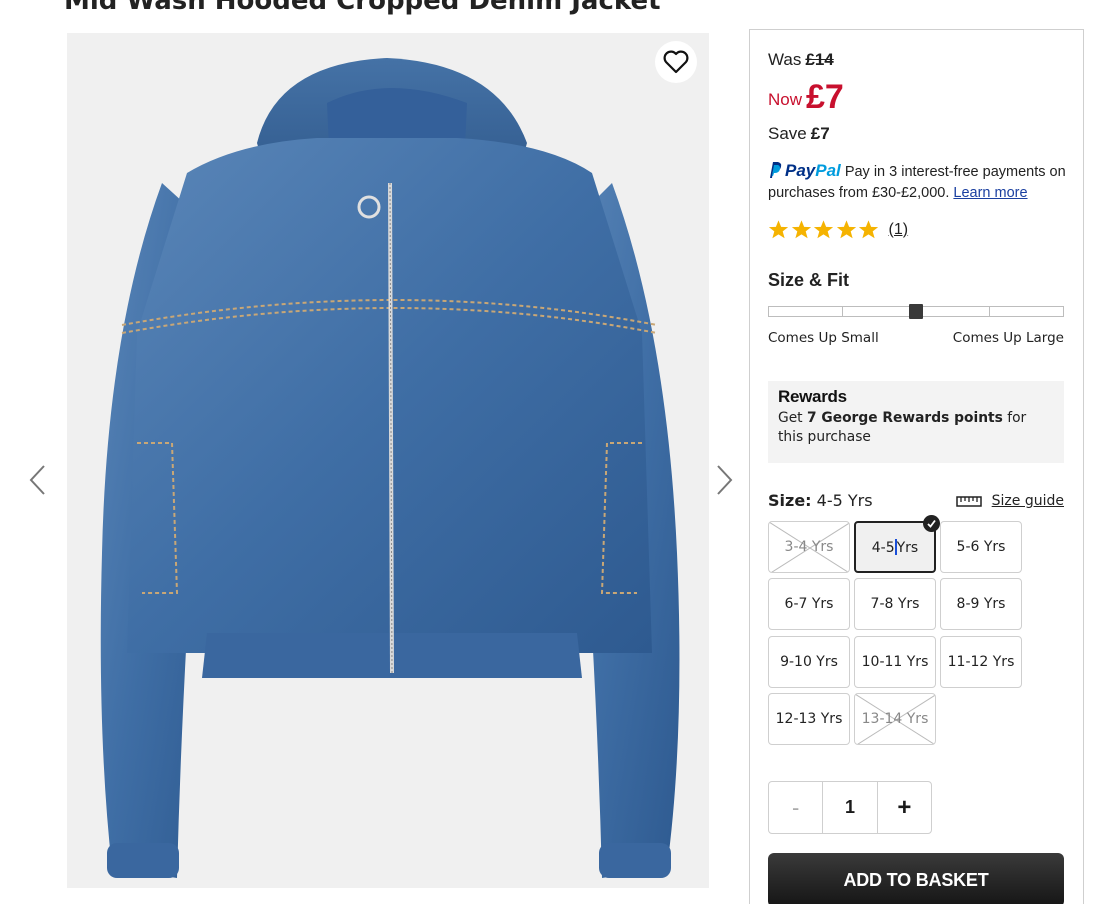 Image resolution: width=1113 pixels, height=904 pixels. I want to click on price-was: Was £14, so click(801, 60).